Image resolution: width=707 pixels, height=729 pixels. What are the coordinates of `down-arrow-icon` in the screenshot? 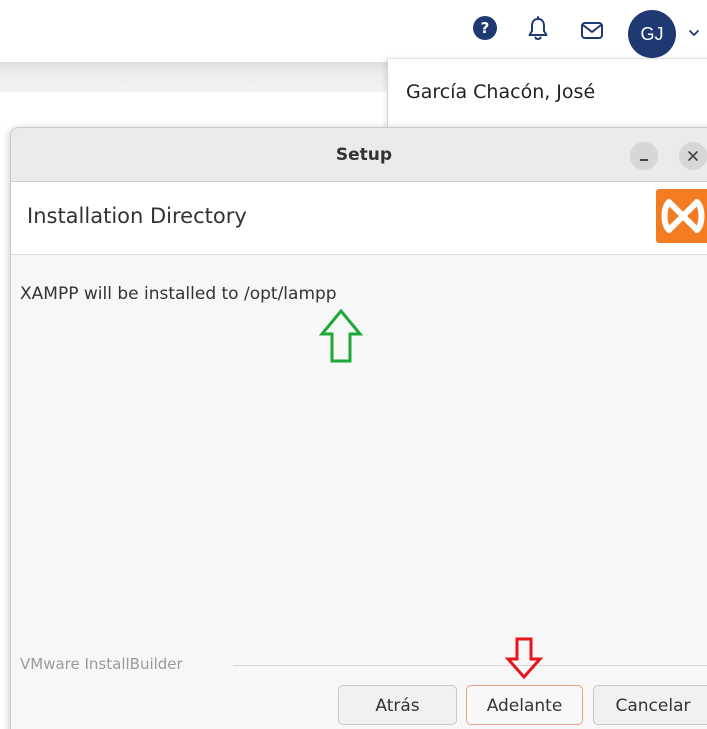 It's located at (524, 658).